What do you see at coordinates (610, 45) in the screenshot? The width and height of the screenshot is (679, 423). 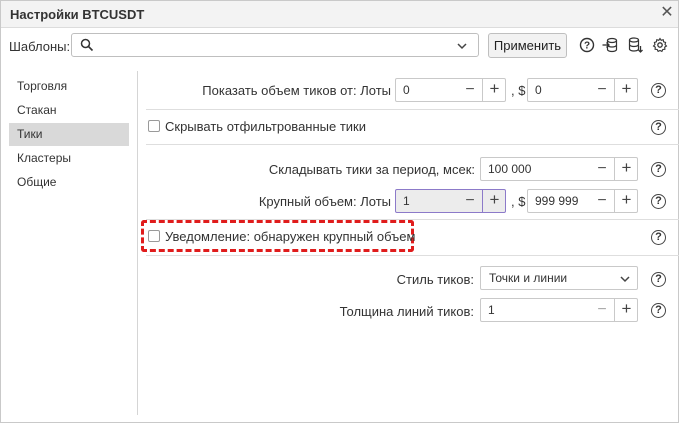 I see `import-icon` at bounding box center [610, 45].